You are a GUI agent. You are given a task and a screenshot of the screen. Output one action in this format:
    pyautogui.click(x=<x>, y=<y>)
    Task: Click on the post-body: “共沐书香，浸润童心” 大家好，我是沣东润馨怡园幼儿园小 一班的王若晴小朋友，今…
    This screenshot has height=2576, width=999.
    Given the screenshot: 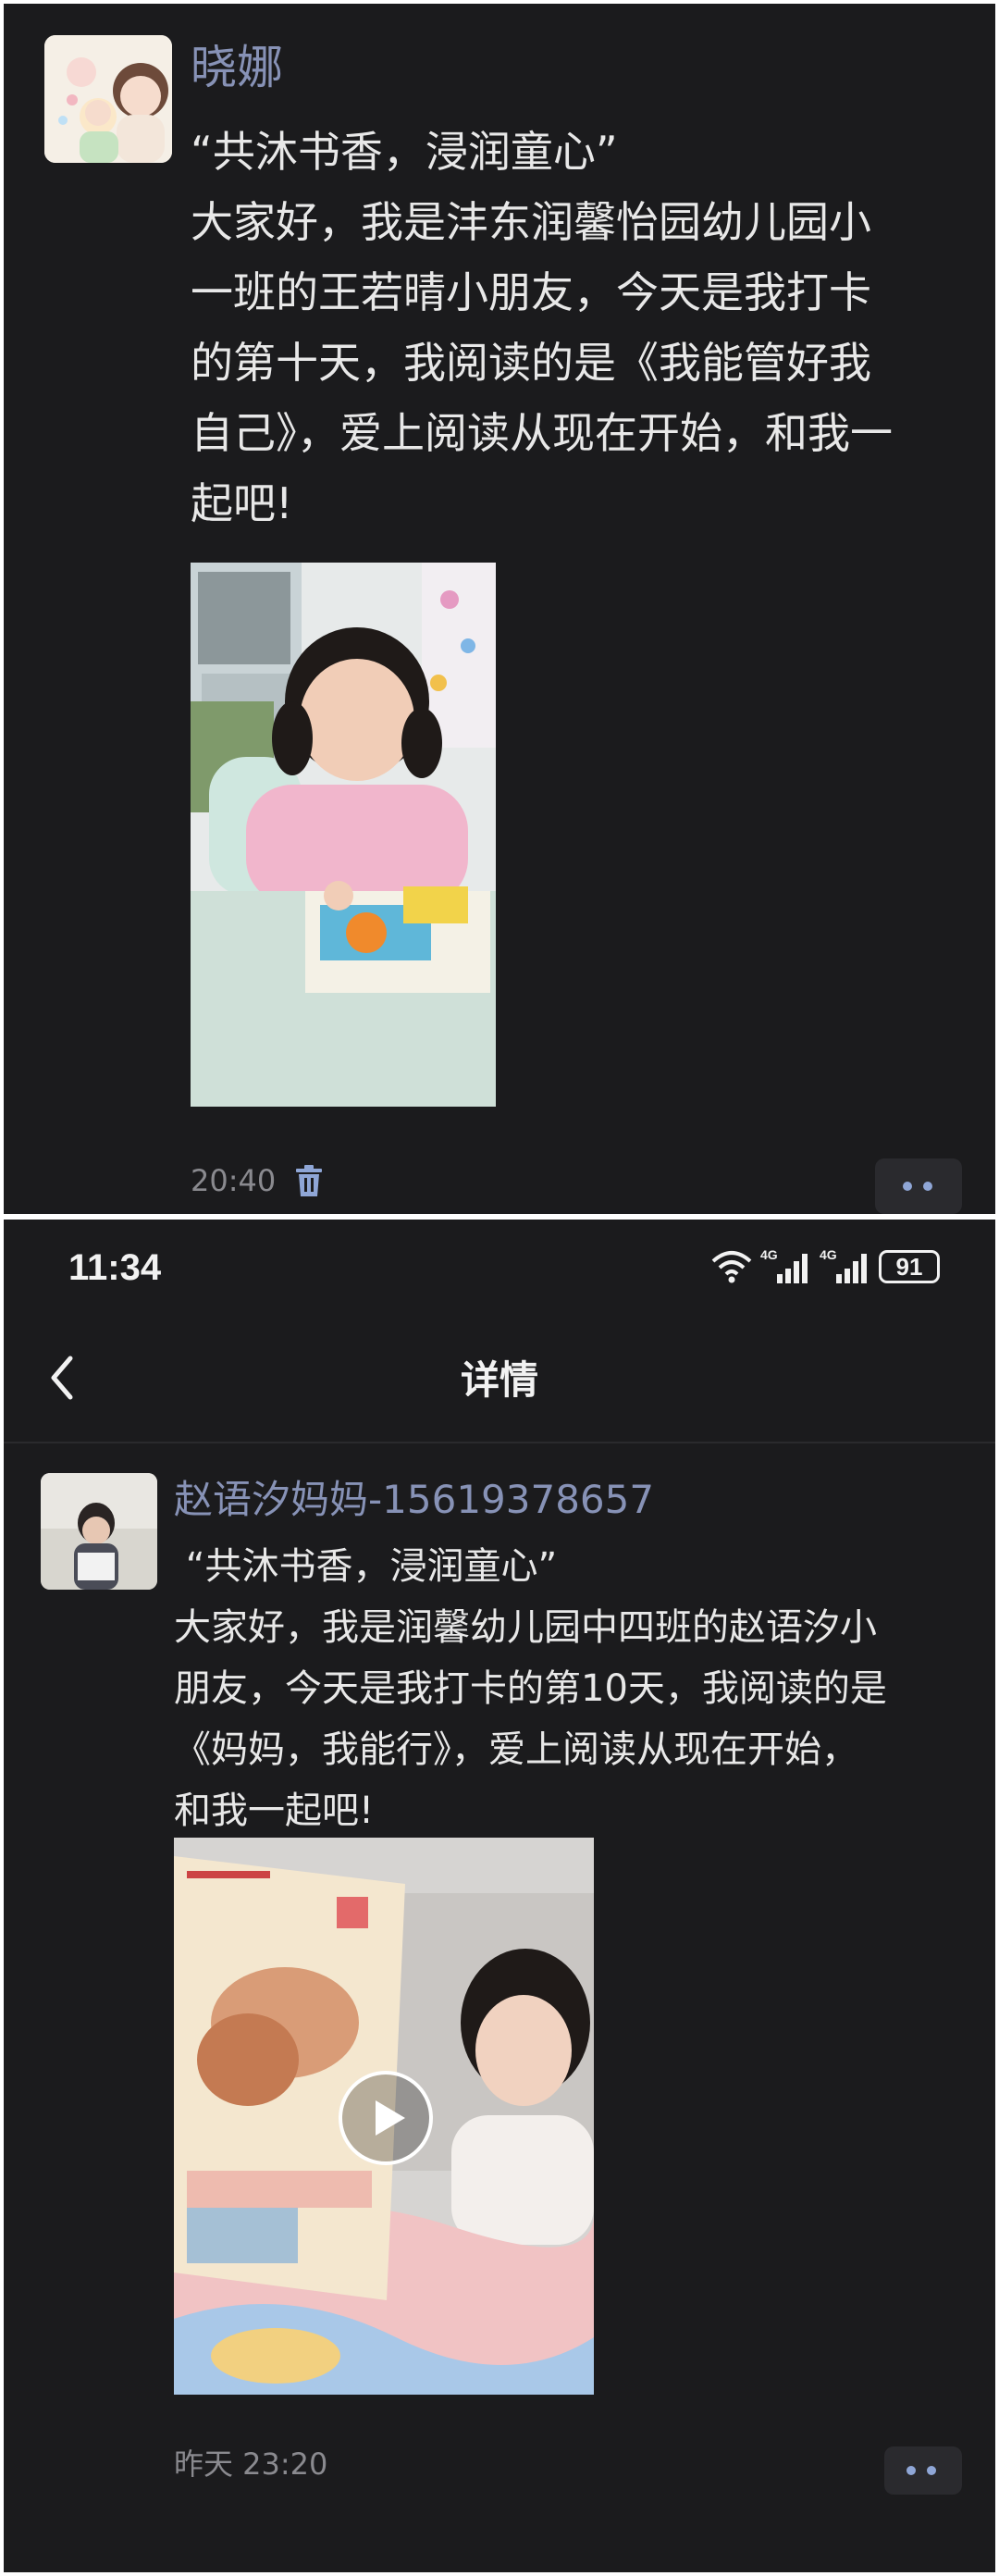 What is the action you would take?
    pyautogui.click(x=542, y=328)
    